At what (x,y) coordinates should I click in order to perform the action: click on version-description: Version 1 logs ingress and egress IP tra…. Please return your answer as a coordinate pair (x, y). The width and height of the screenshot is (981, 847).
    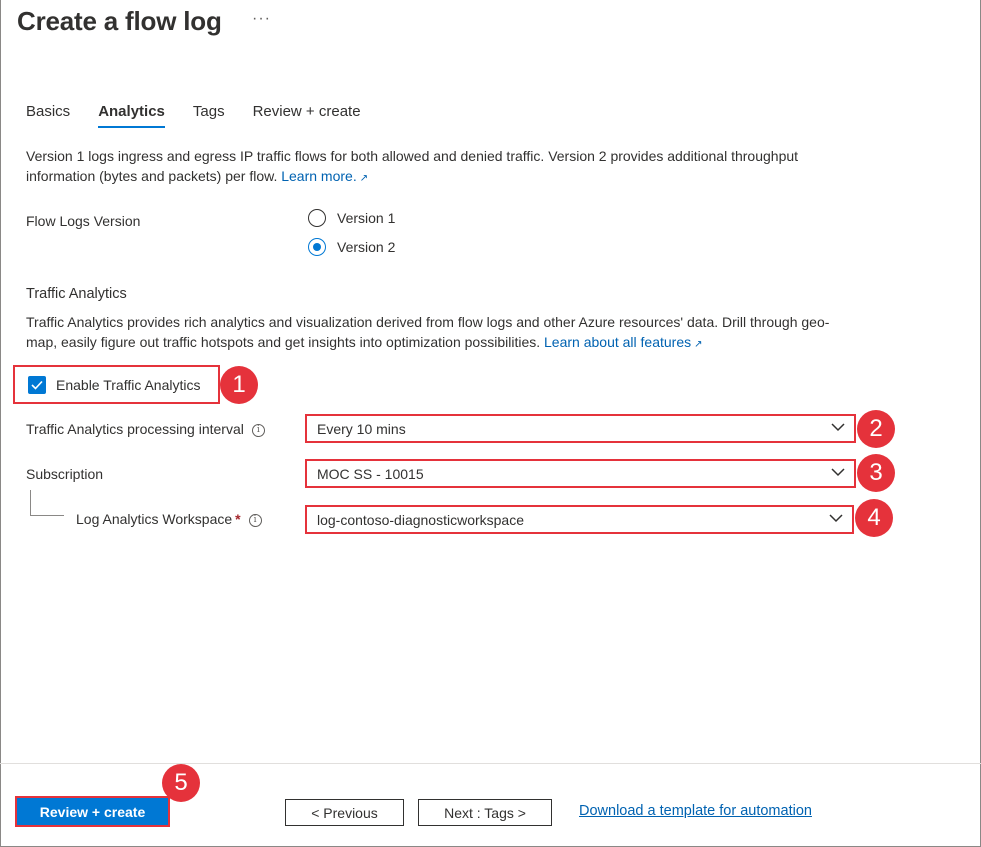
    Looking at the image, I should click on (441, 167).